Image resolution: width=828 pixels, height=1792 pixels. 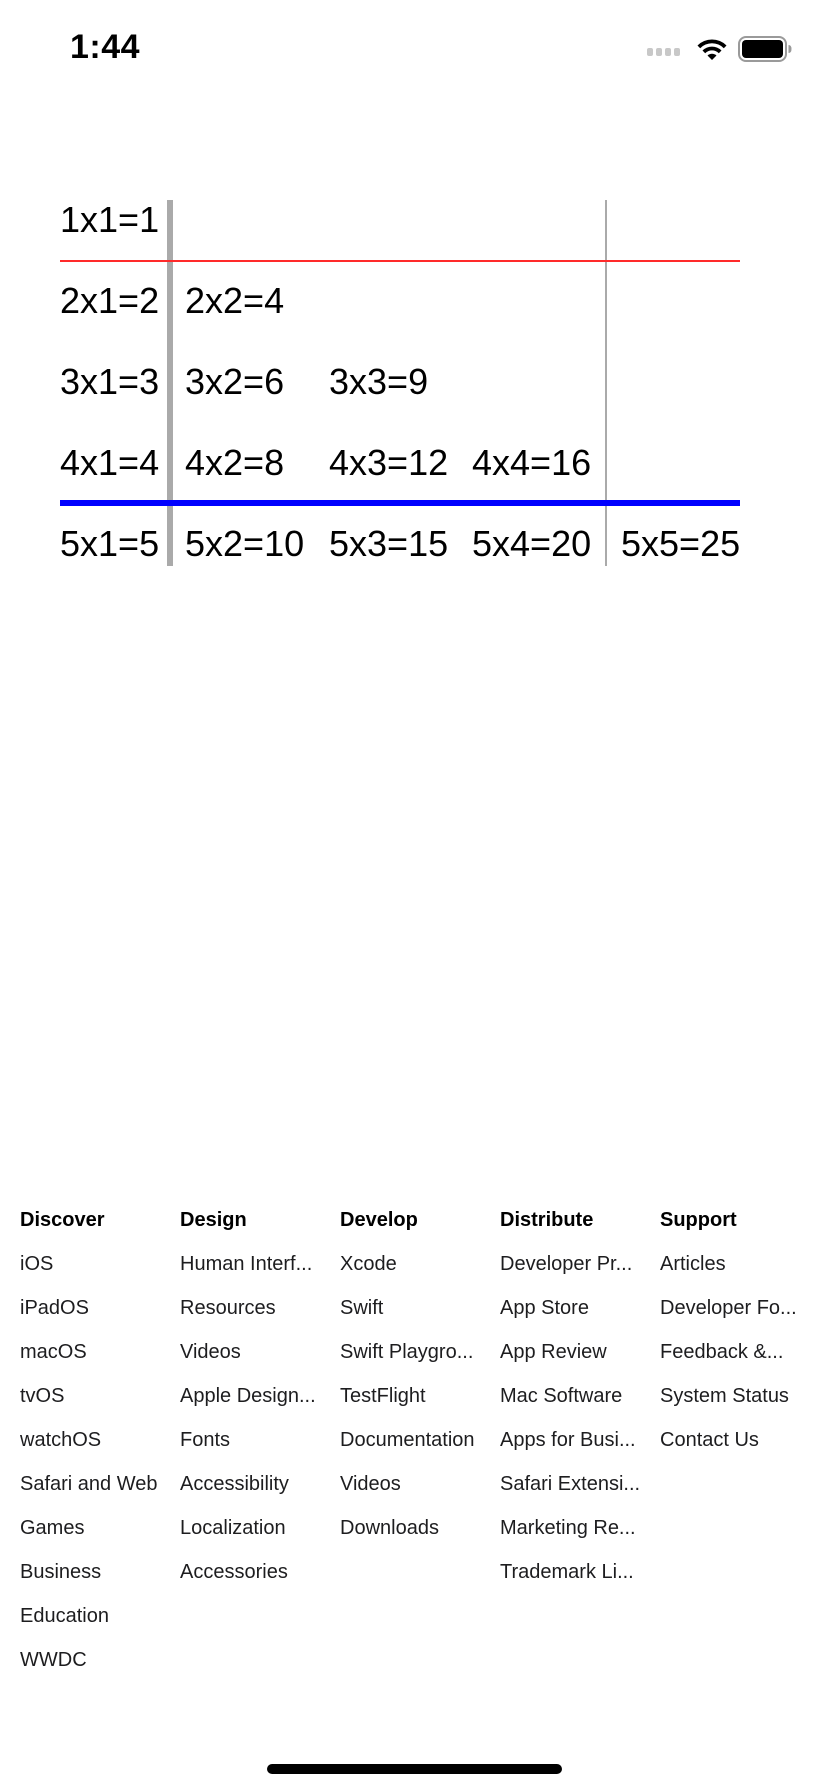 What do you see at coordinates (532, 543) in the screenshot?
I see `table-cell: 5x4=20` at bounding box center [532, 543].